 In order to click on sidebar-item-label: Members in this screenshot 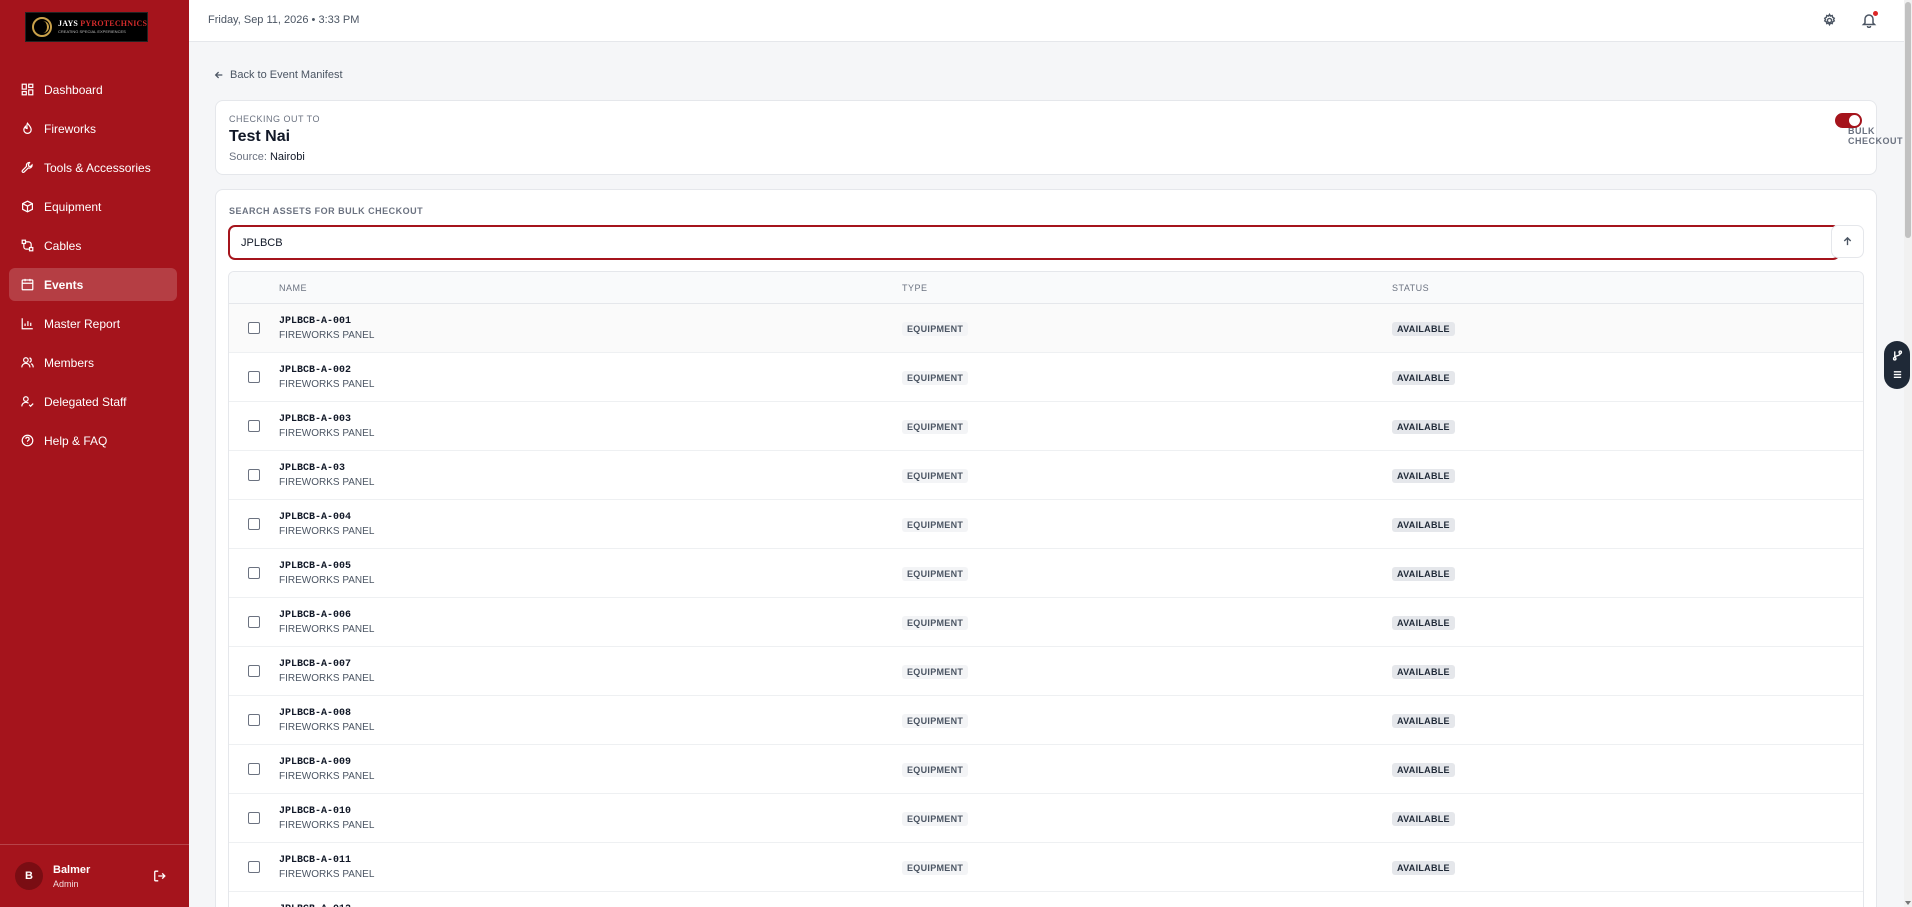, I will do `click(69, 362)`.